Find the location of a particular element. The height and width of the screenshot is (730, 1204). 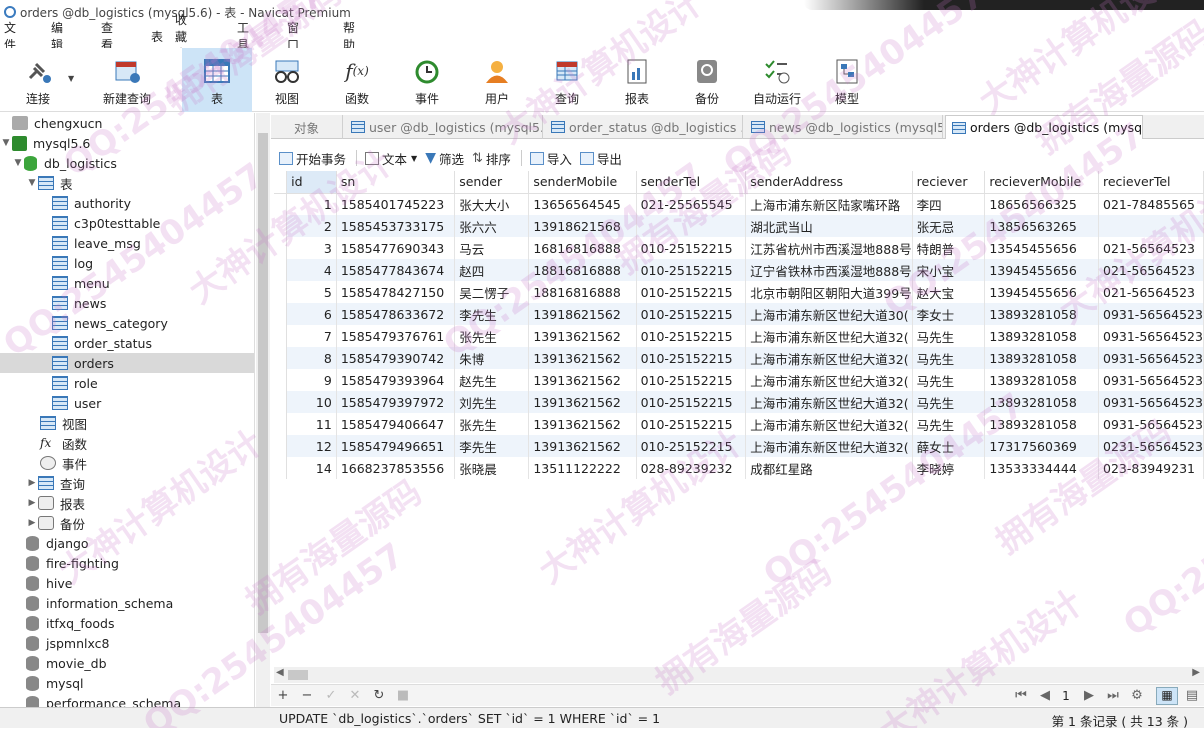

table-cell: 上海市浦东新区世纪大道30( is located at coordinates (829, 314).